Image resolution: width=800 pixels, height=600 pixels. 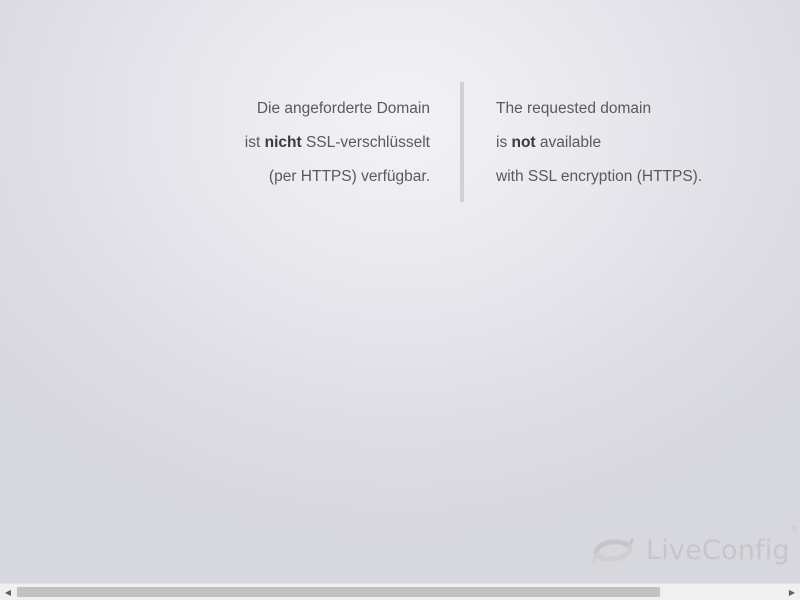 I want to click on german-line-1: Die angeforderte Domain, so click(x=343, y=108).